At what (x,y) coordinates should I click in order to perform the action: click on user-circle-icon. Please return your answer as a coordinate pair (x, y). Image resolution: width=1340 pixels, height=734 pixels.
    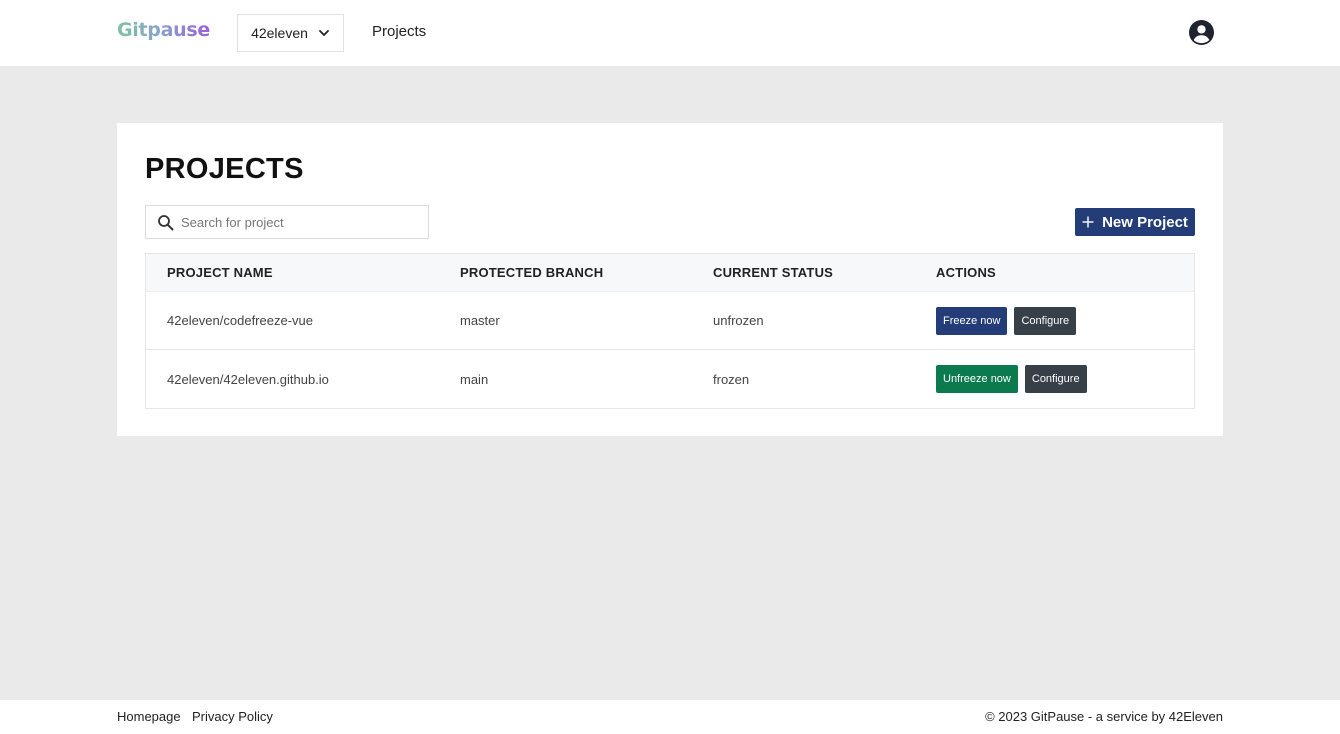
    Looking at the image, I should click on (1201, 32).